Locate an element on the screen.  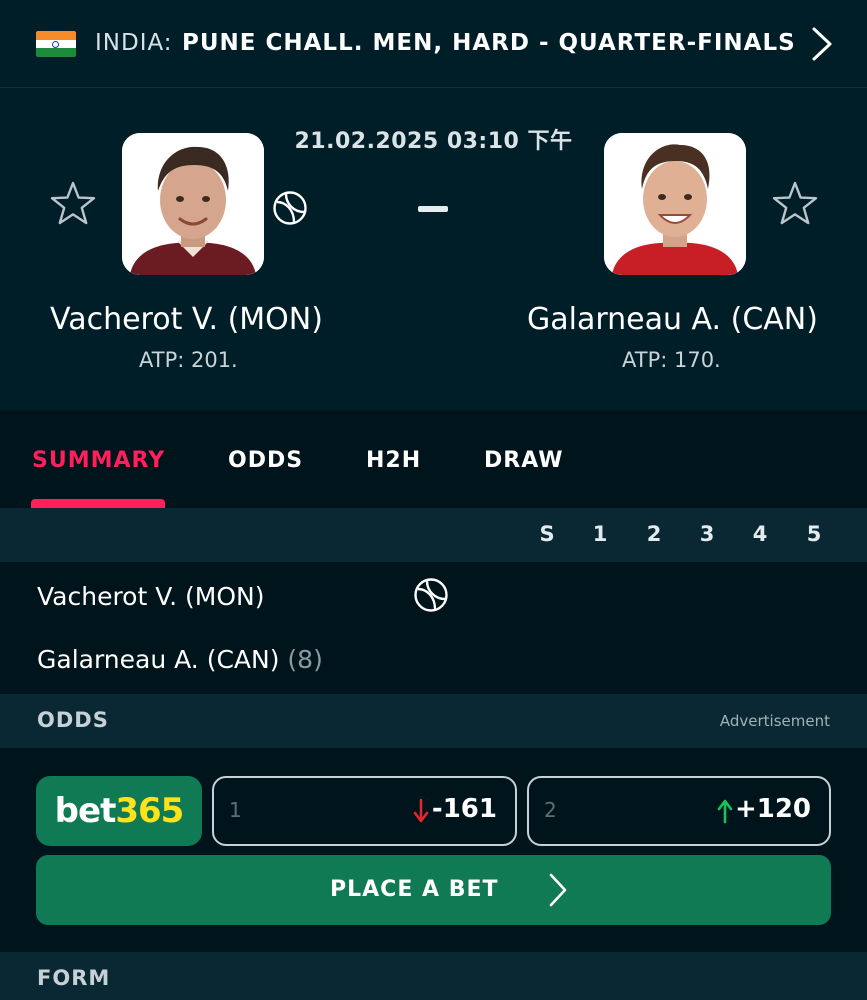
set-3-column-header: 3 is located at coordinates (707, 534).